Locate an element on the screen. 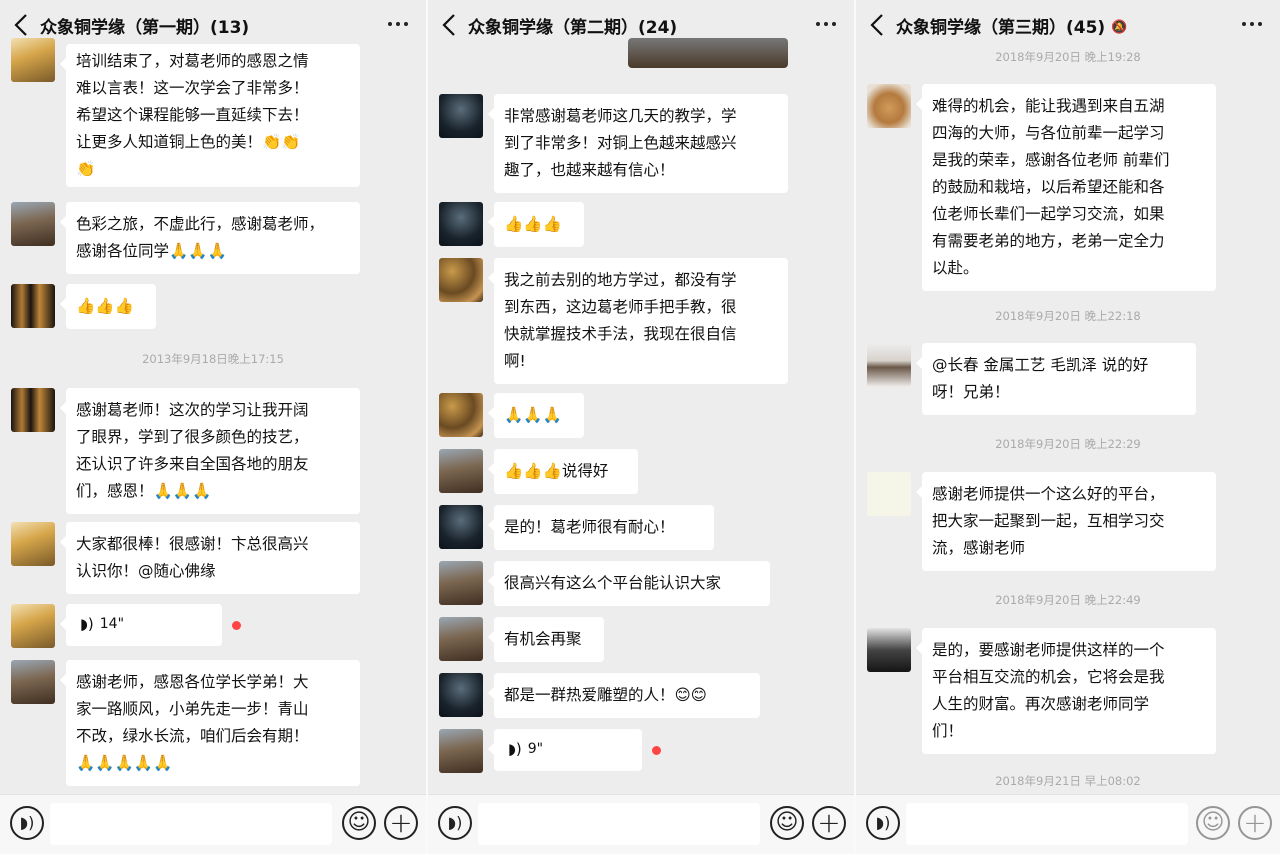  message-line: 都是一群热爱雕塑的人！😊😊 is located at coordinates (605, 695).